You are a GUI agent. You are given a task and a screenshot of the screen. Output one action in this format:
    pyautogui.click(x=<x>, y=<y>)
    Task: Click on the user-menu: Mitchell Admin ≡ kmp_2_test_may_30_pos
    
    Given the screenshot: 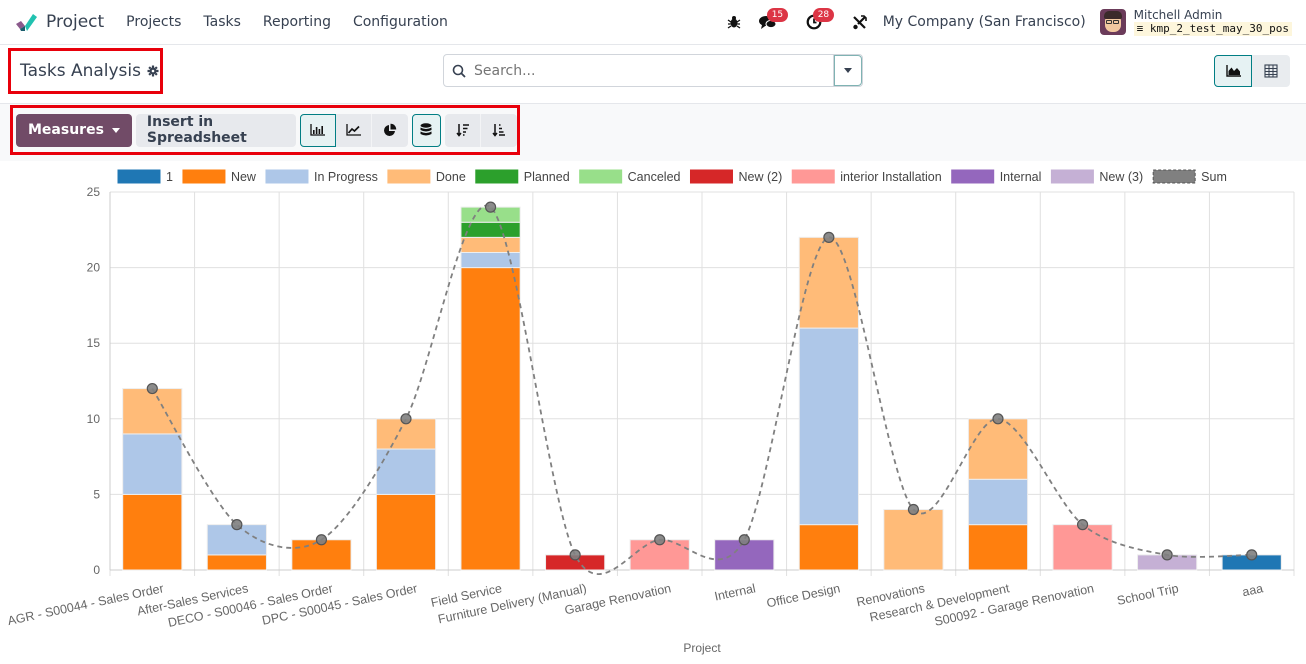 What is the action you would take?
    pyautogui.click(x=1195, y=22)
    